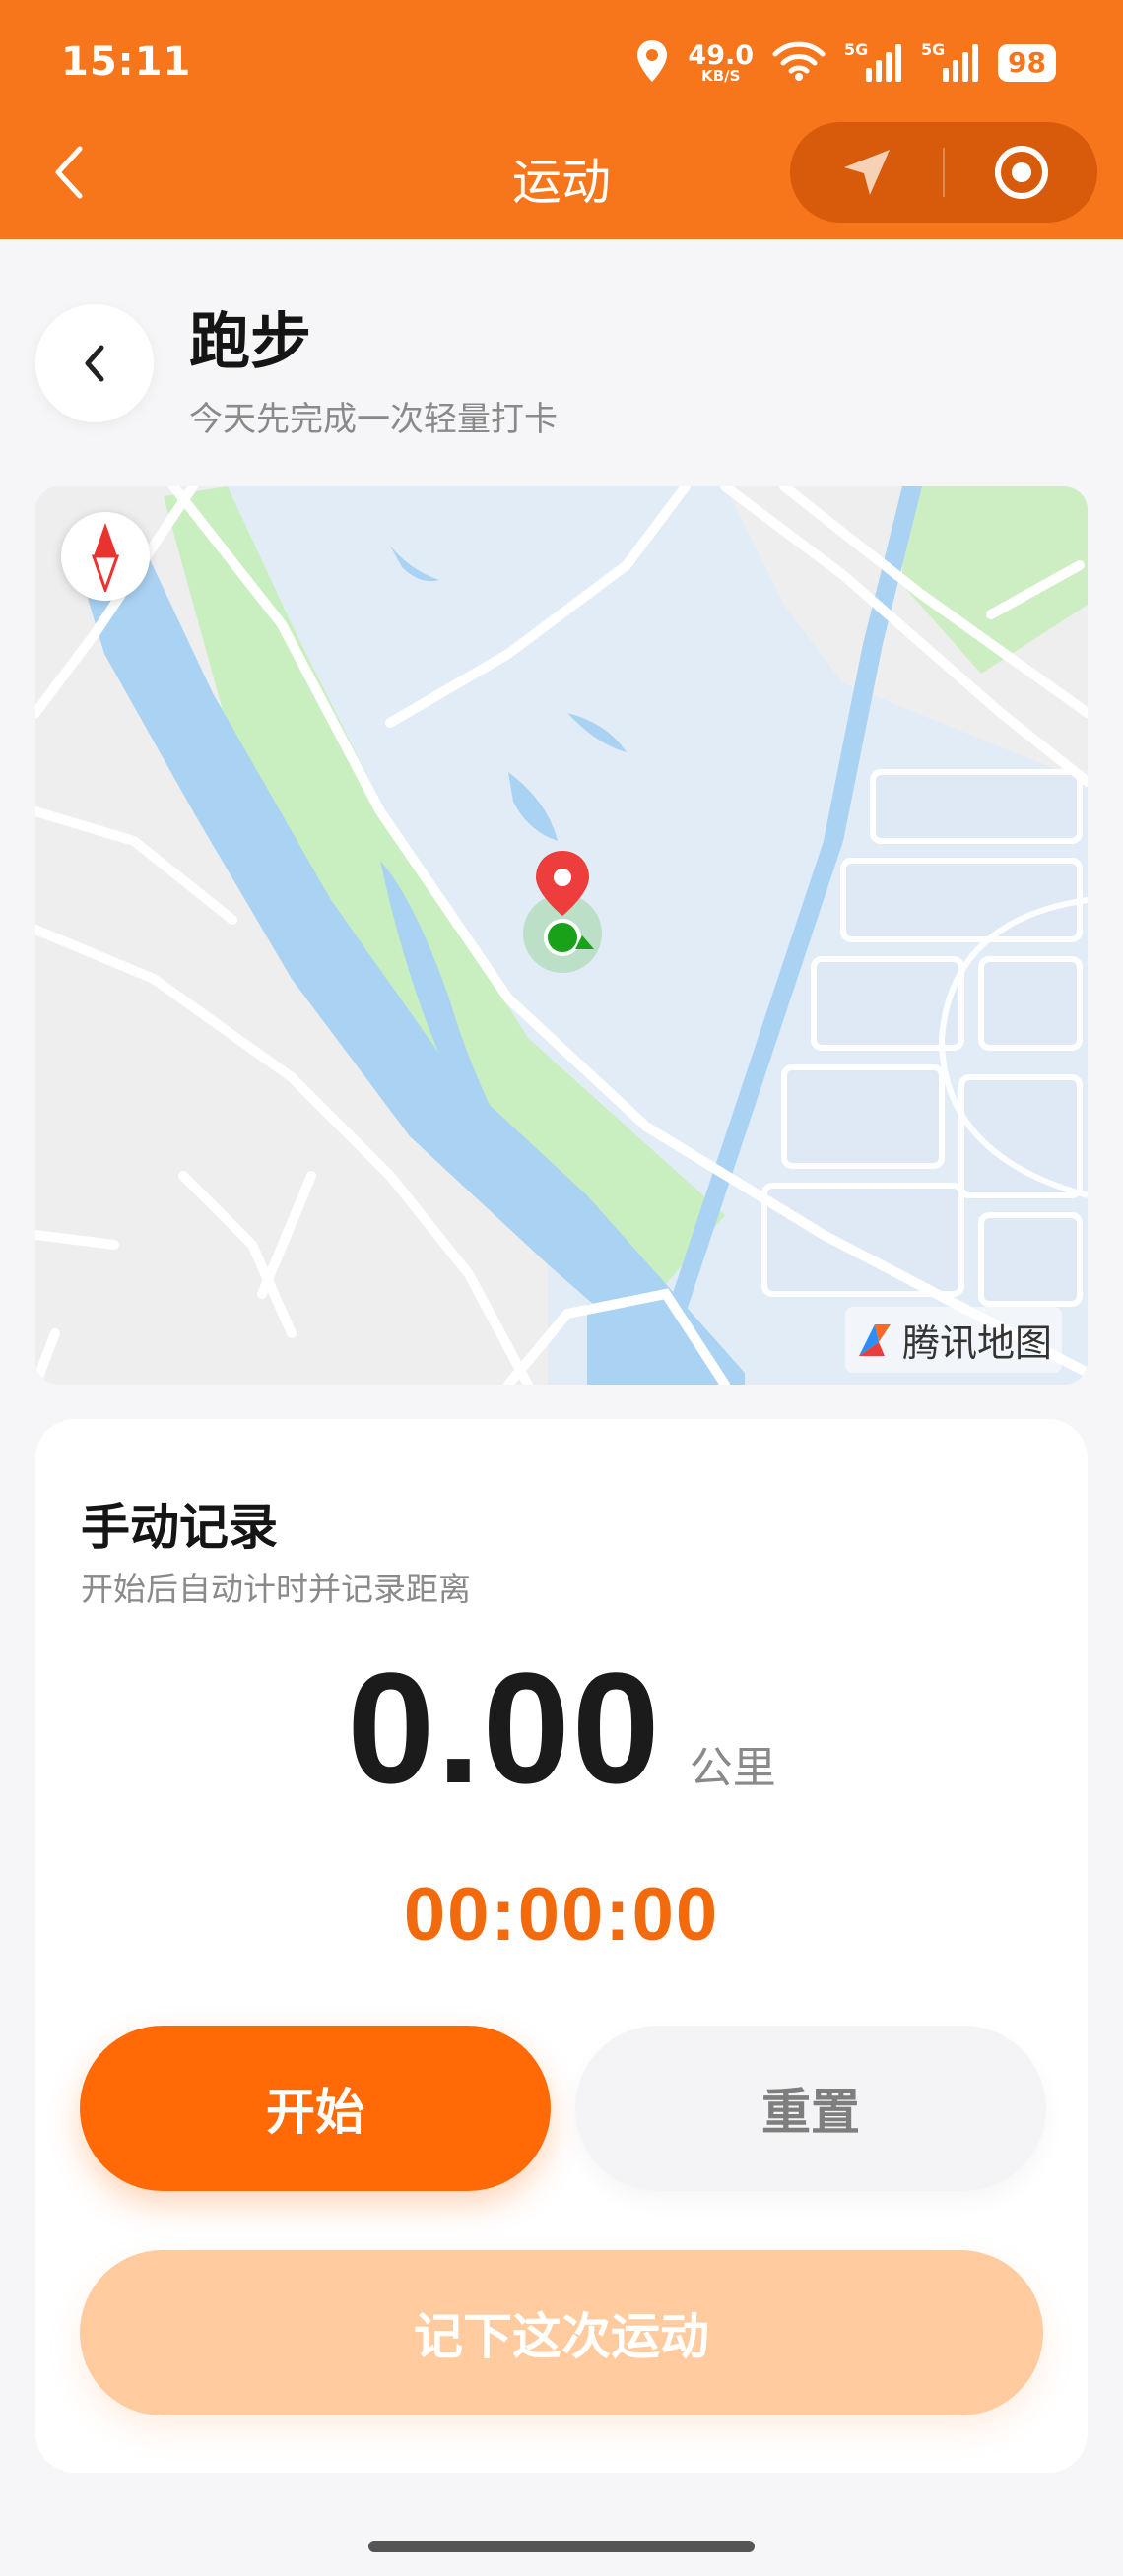  What do you see at coordinates (721, 76) in the screenshot?
I see `net-speed-unit: KB/S` at bounding box center [721, 76].